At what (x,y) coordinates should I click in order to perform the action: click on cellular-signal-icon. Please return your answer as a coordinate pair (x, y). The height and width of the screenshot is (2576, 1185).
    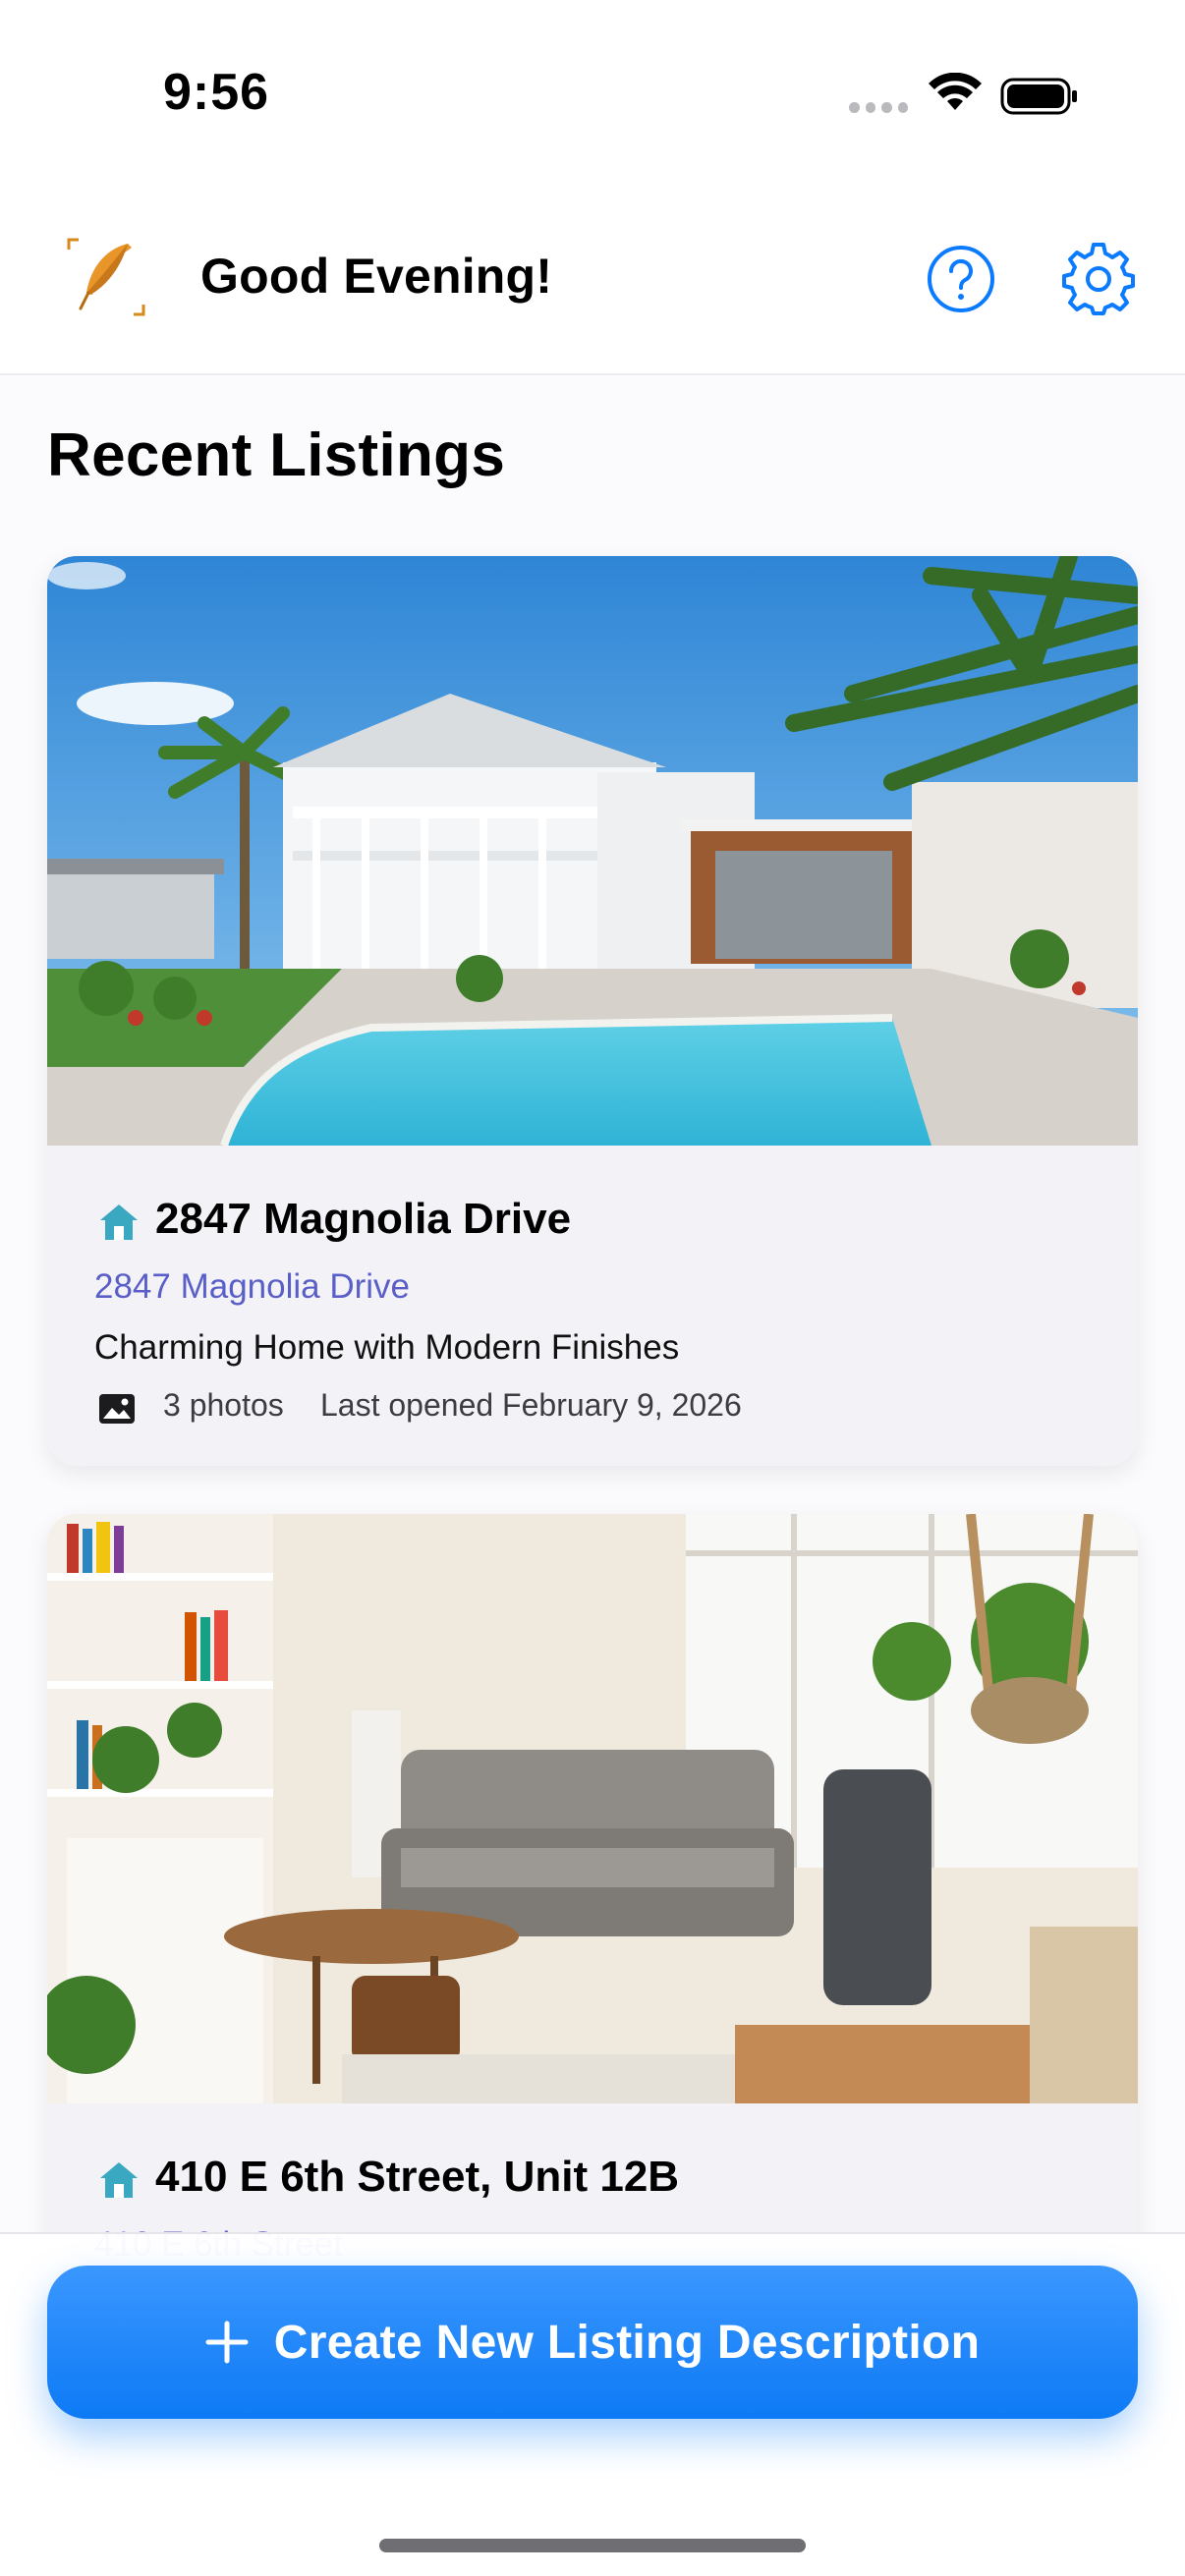
    Looking at the image, I should click on (879, 108).